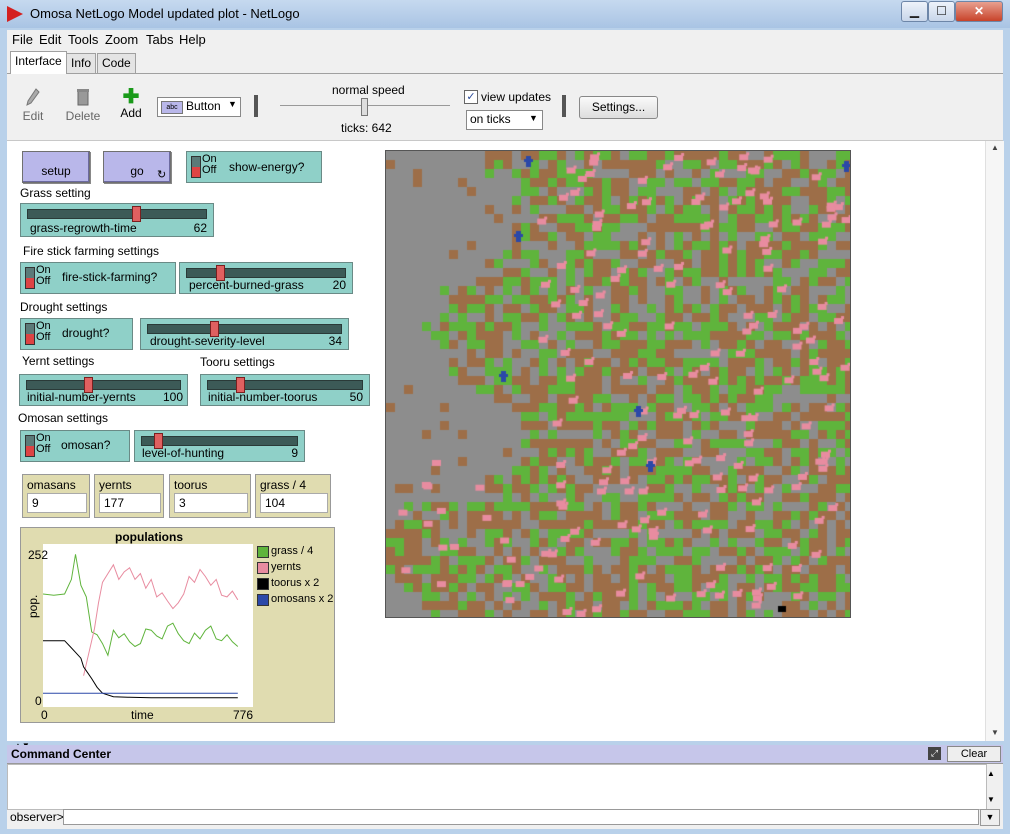 The width and height of the screenshot is (1010, 834). Describe the element at coordinates (33, 105) in the screenshot. I see `edit-tool: Edit` at that location.